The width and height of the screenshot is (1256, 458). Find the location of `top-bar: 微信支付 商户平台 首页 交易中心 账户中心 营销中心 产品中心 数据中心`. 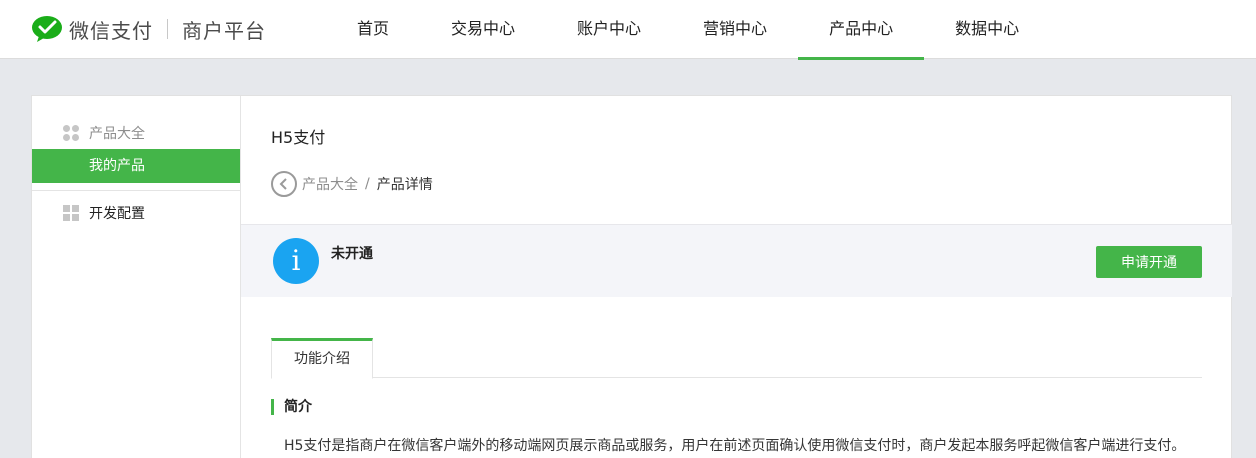

top-bar: 微信支付 商户平台 首页 交易中心 账户中心 营销中心 产品中心 数据中心 is located at coordinates (628, 30).